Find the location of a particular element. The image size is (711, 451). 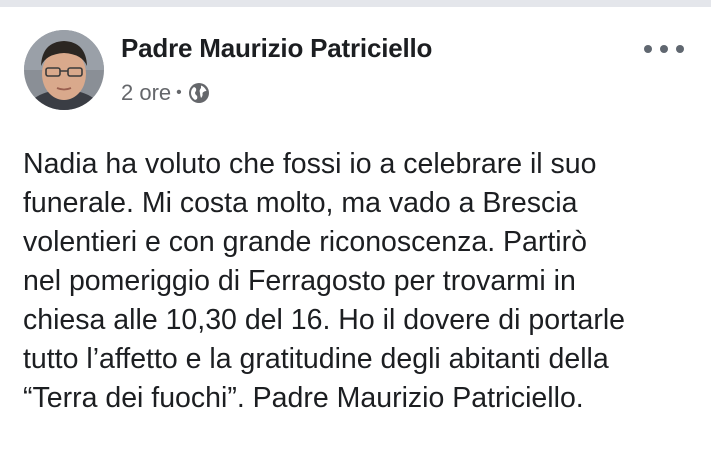

avatar-image is located at coordinates (64, 70).